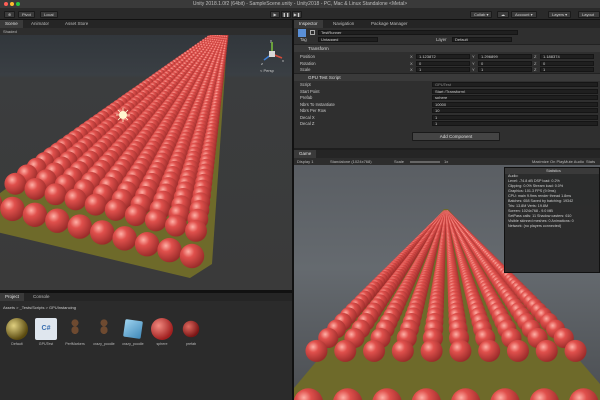 This screenshot has height=400, width=600. Describe the element at coordinates (441, 39) in the screenshot. I see `layer-label: Layer` at that location.